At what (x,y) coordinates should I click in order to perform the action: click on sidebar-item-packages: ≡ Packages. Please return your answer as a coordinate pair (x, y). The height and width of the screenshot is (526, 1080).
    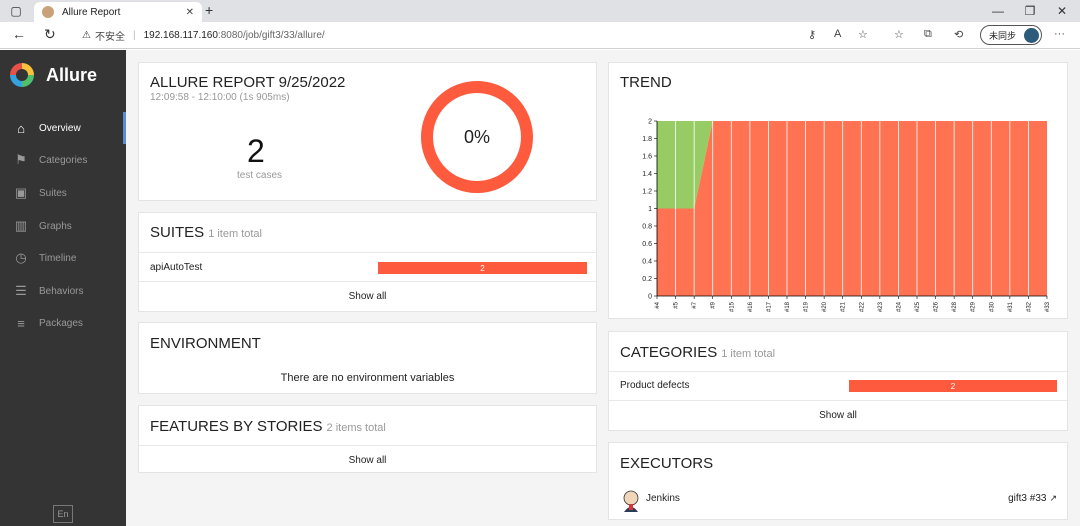
    Looking at the image, I should click on (63, 323).